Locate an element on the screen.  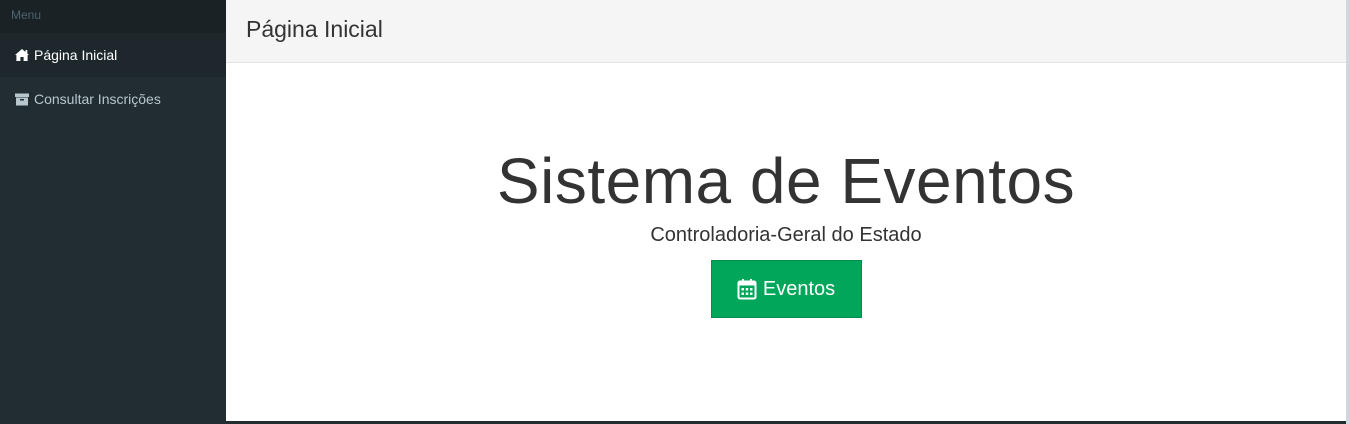
sidebar-item-consultar-inscricoes: Consultar Inscrições is located at coordinates (113, 99).